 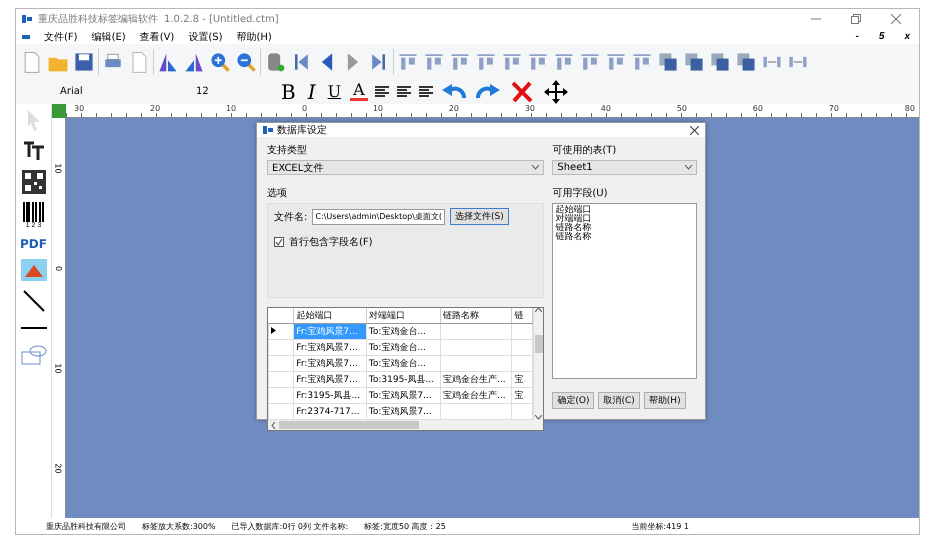 What do you see at coordinates (479, 216) in the screenshot?
I see `choose-file-button: 选择文件(S)` at bounding box center [479, 216].